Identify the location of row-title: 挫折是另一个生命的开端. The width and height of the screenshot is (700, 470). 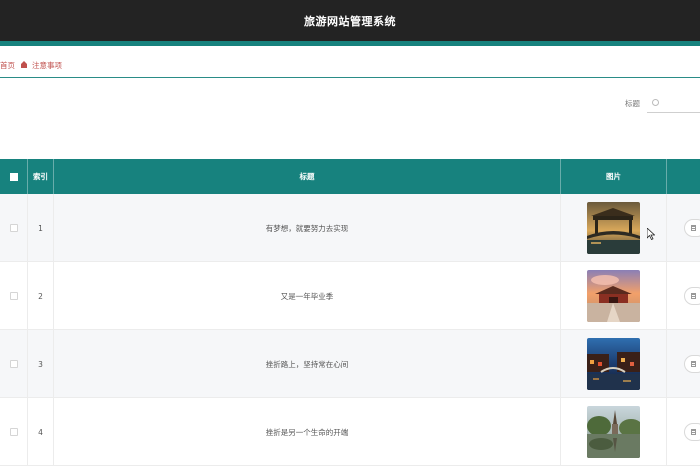
(307, 432).